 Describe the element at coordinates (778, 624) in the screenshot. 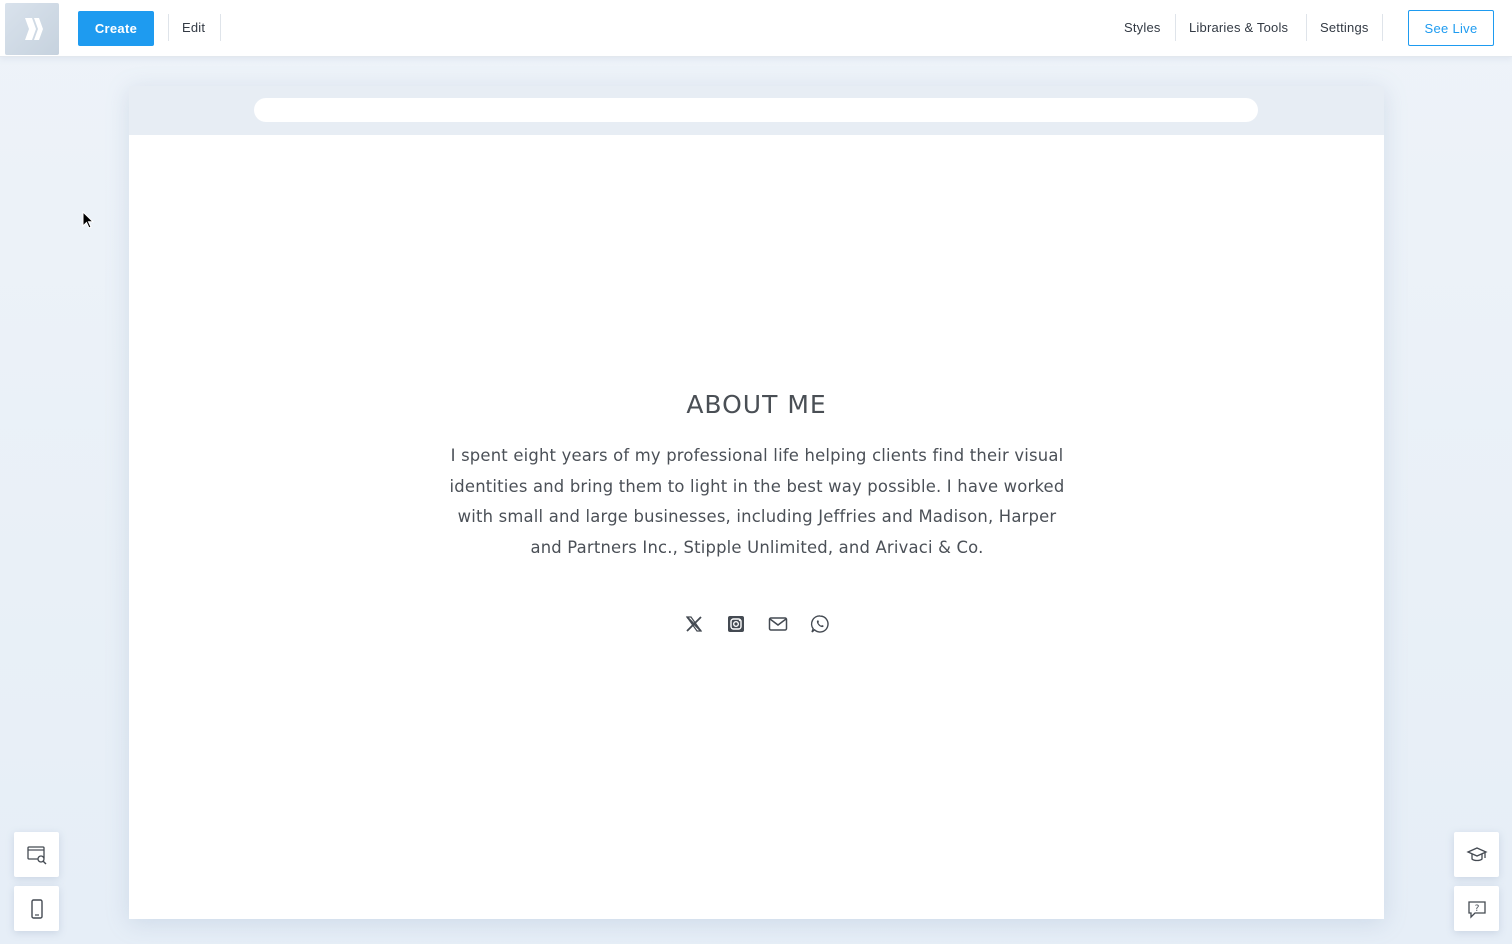

I see `email-icon` at that location.